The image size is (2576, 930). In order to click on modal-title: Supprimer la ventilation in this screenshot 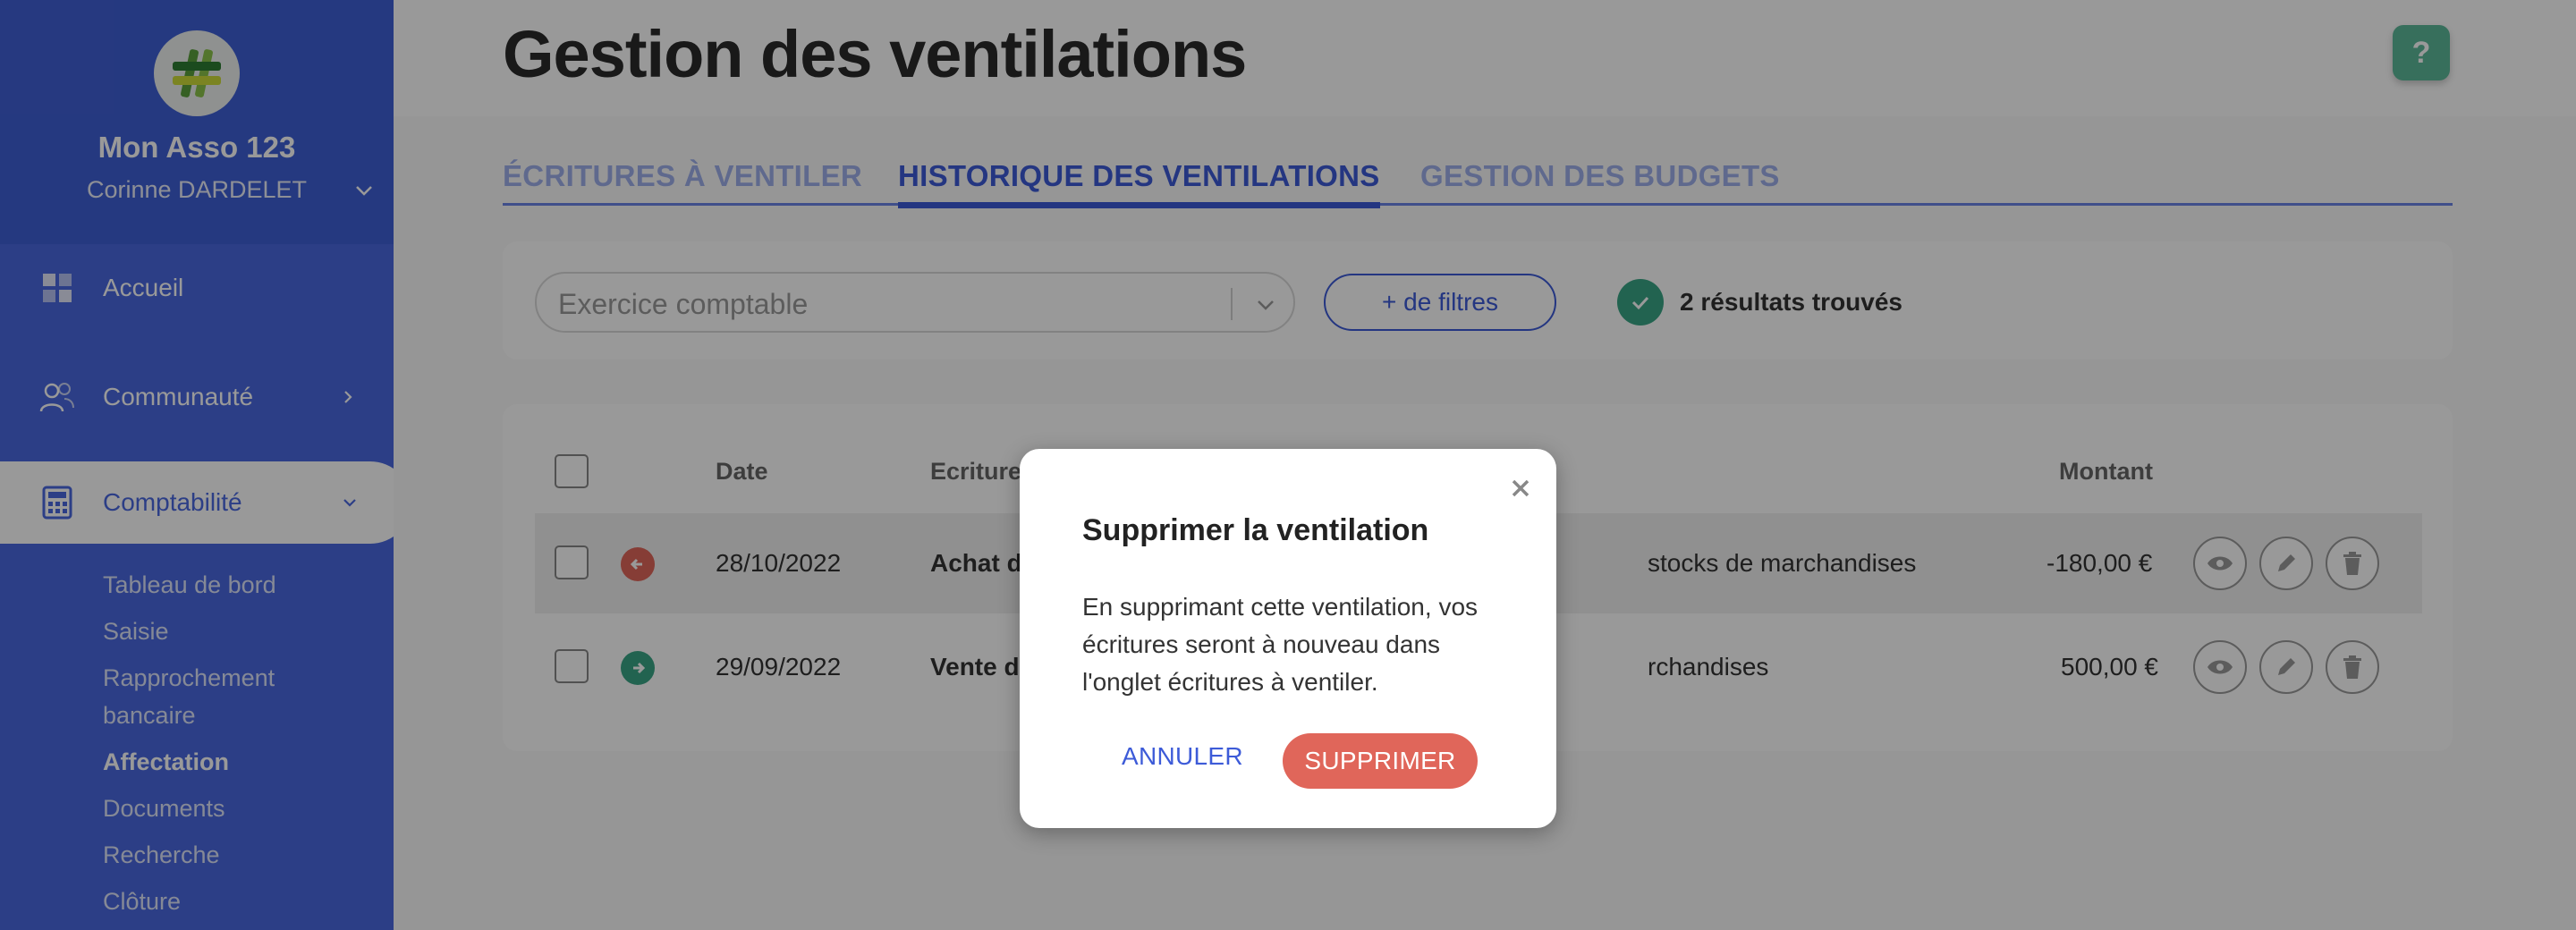, I will do `click(1255, 530)`.